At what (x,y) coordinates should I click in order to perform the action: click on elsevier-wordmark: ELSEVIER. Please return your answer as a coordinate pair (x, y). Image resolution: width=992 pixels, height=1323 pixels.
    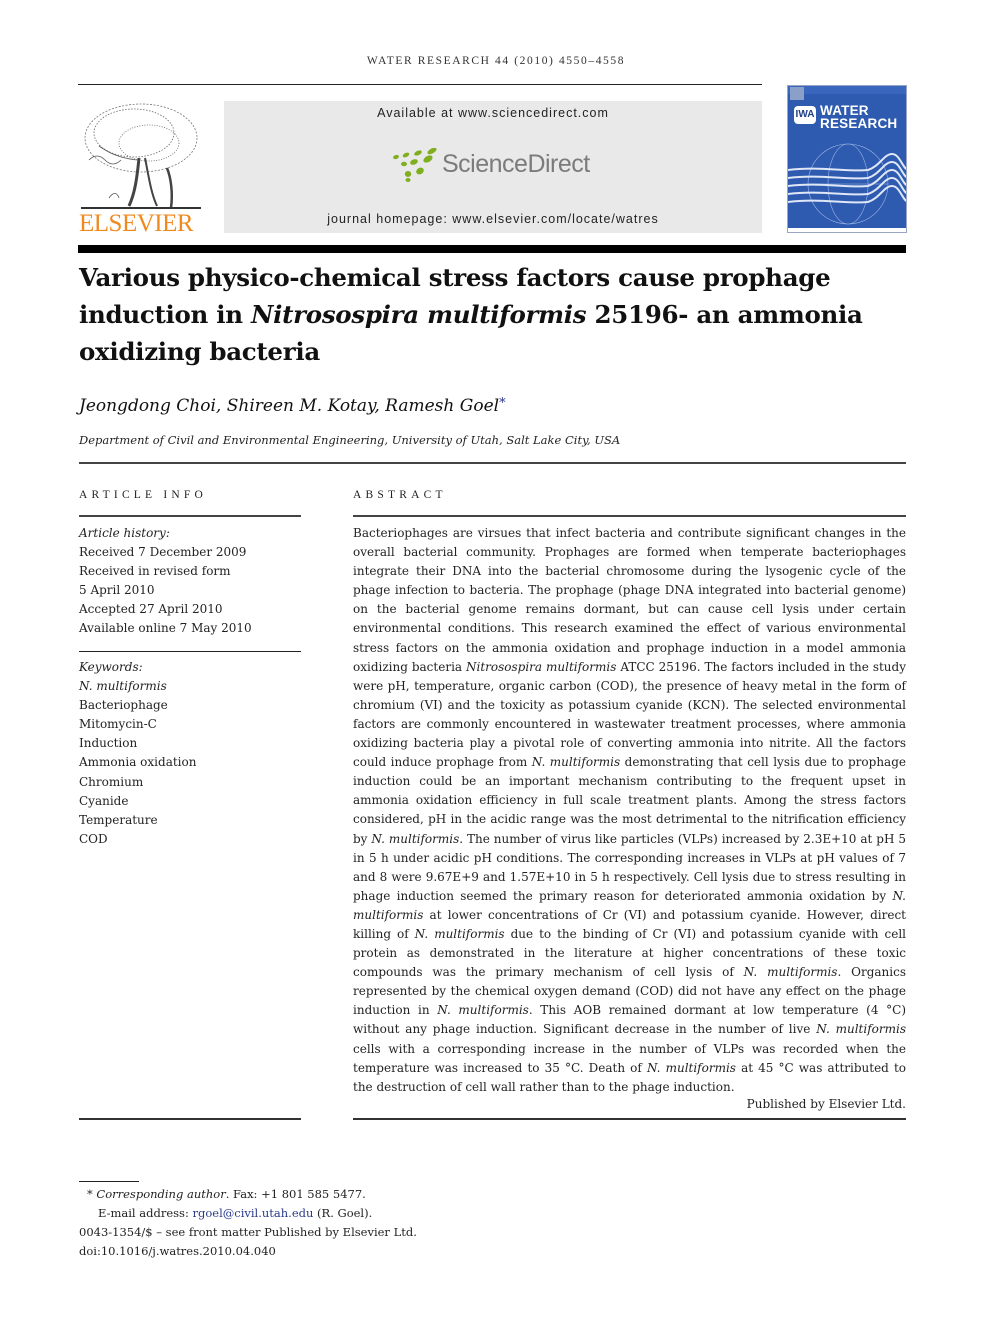
    Looking at the image, I should click on (136, 223).